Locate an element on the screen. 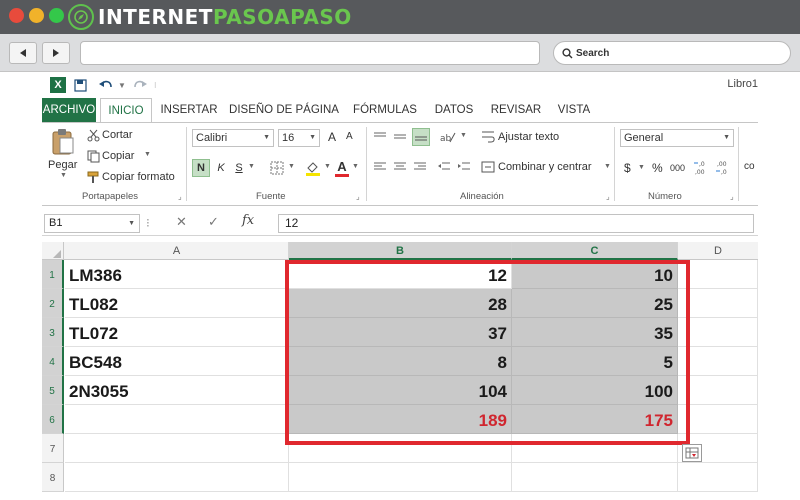 Image resolution: width=800 pixels, height=500 pixels. copy-button: Copiar is located at coordinates (118, 156).